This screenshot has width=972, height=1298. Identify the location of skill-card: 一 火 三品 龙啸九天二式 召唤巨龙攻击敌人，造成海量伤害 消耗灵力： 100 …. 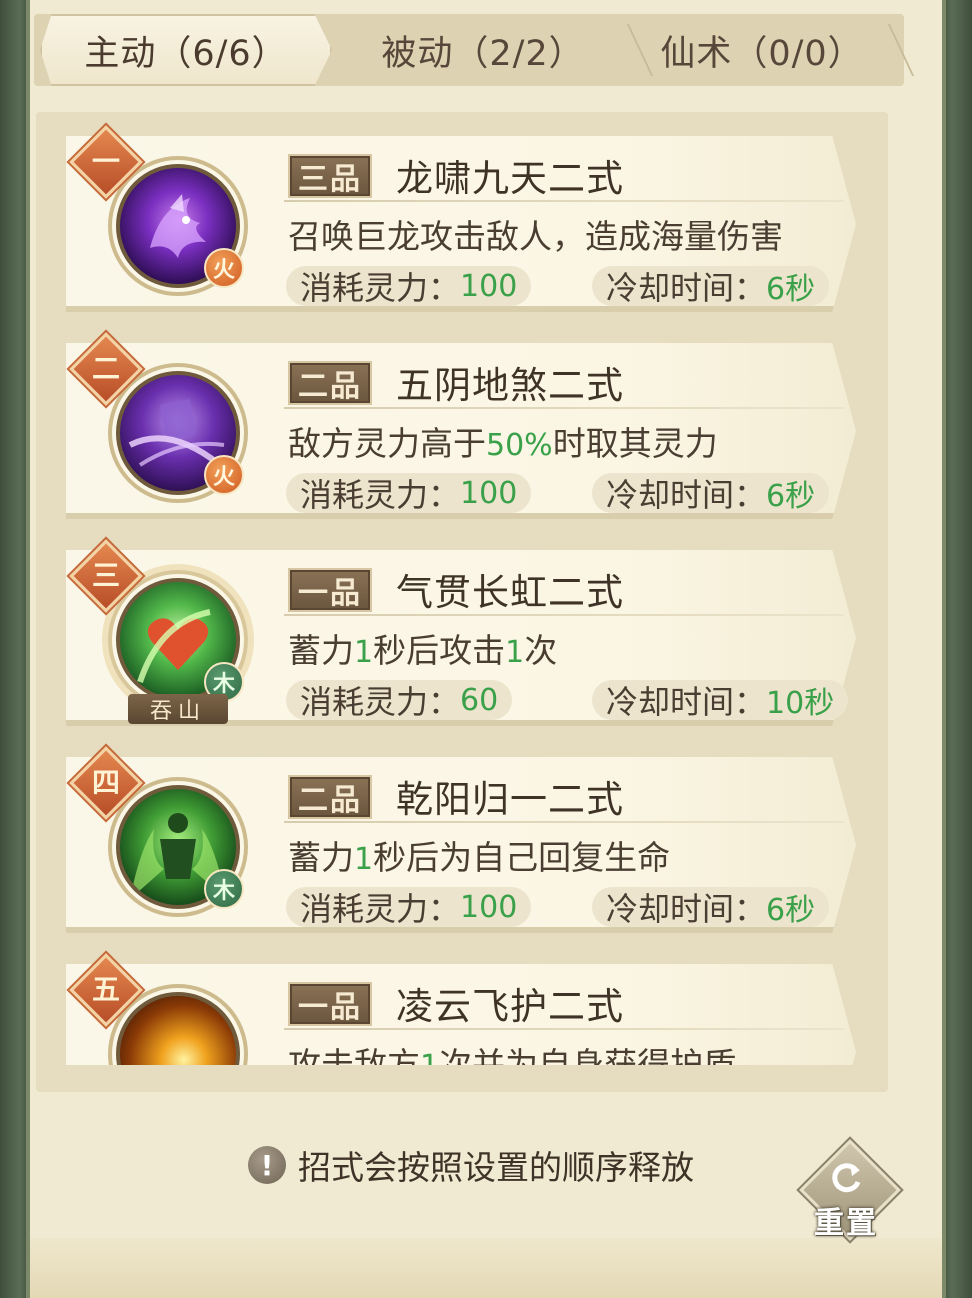
(456, 219).